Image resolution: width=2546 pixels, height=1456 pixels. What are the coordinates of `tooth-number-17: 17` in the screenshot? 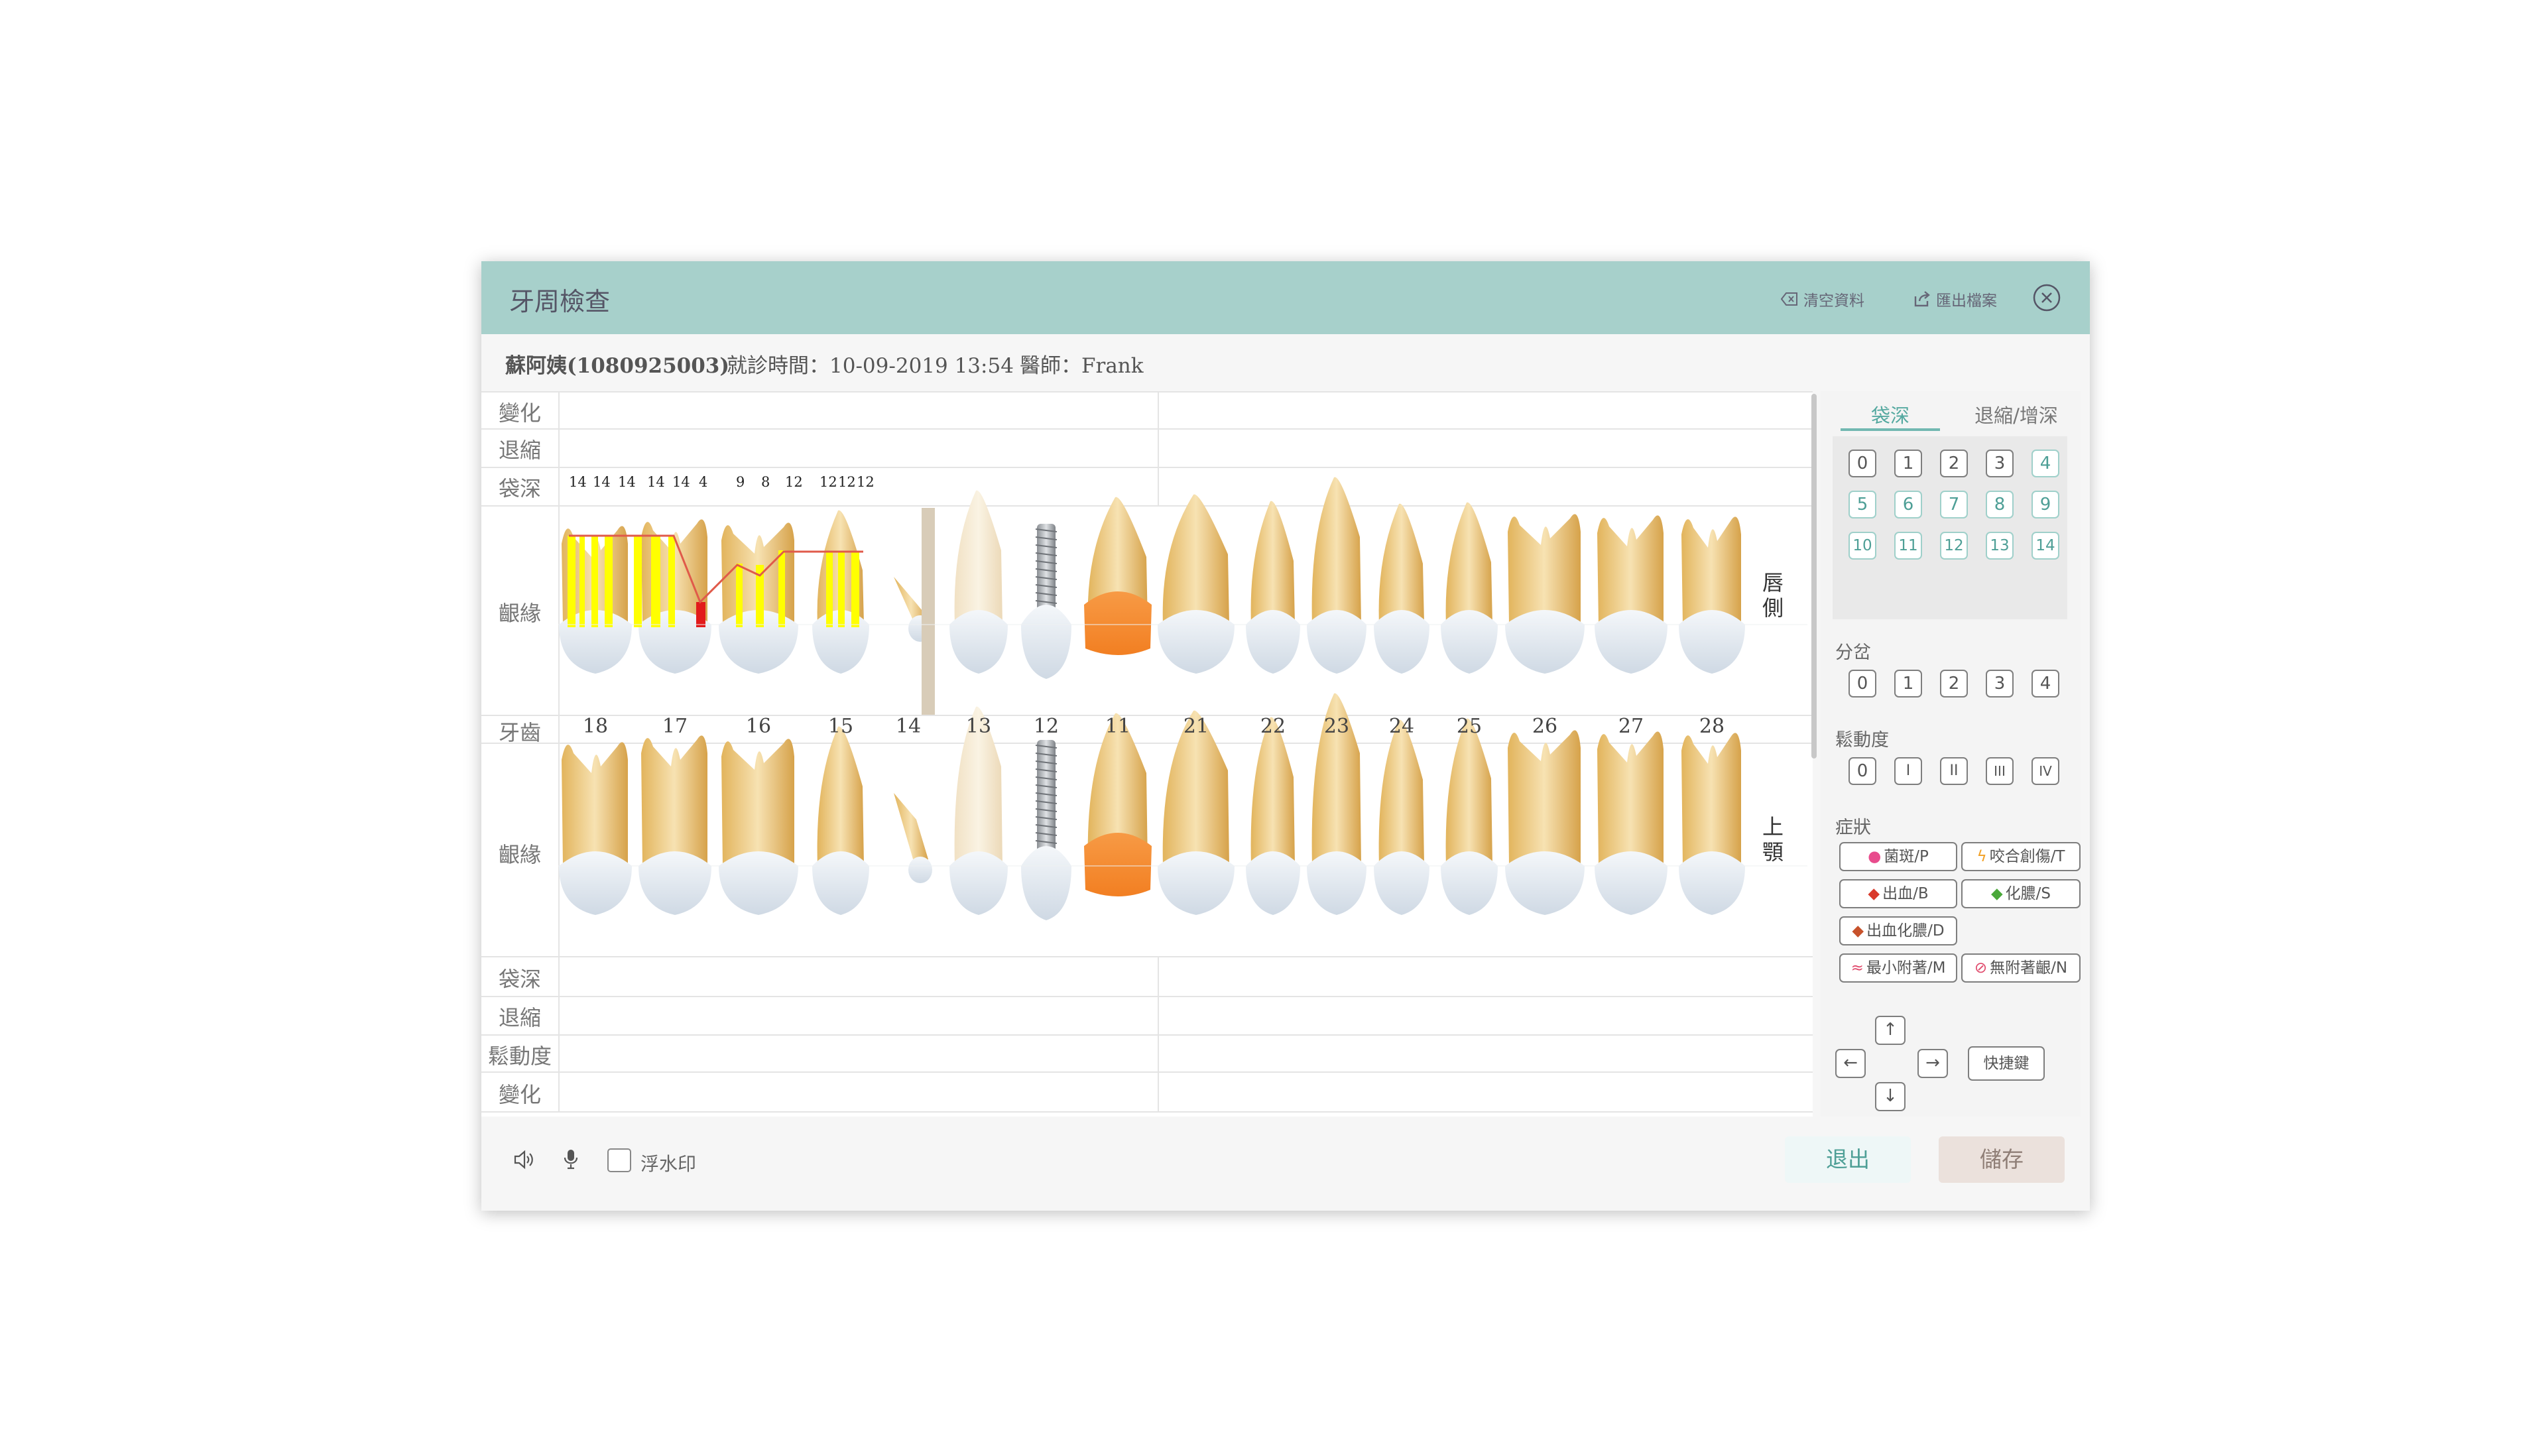 It's located at (675, 726).